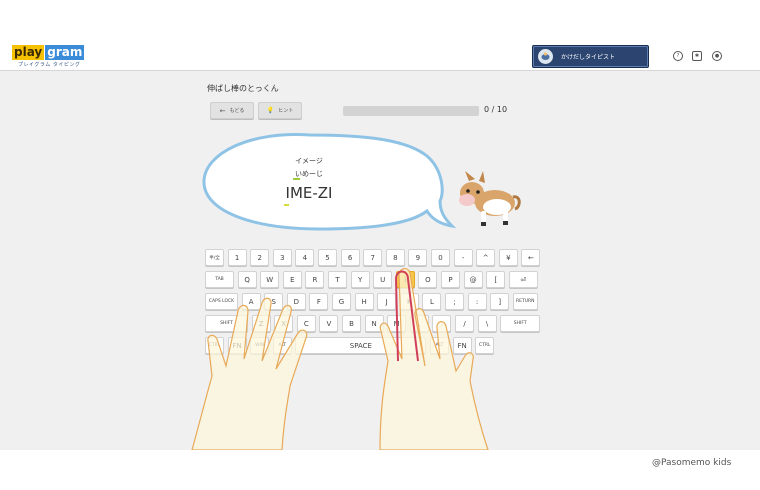  Describe the element at coordinates (373, 257) in the screenshot. I see `key-row1-7: 7` at that location.